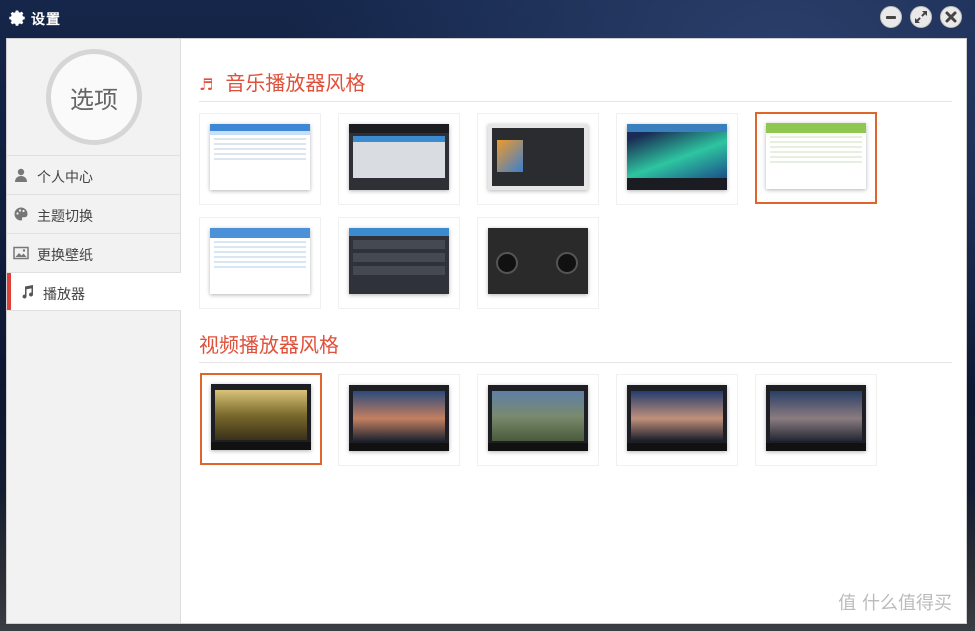 This screenshot has height=631, width=975. Describe the element at coordinates (21, 253) in the screenshot. I see `image-icon` at that location.